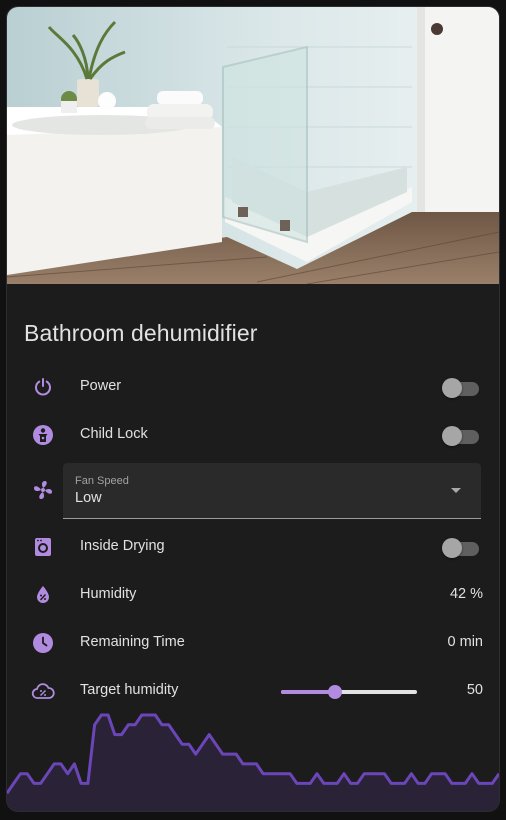  What do you see at coordinates (43, 595) in the screenshot?
I see `water-percent-icon` at bounding box center [43, 595].